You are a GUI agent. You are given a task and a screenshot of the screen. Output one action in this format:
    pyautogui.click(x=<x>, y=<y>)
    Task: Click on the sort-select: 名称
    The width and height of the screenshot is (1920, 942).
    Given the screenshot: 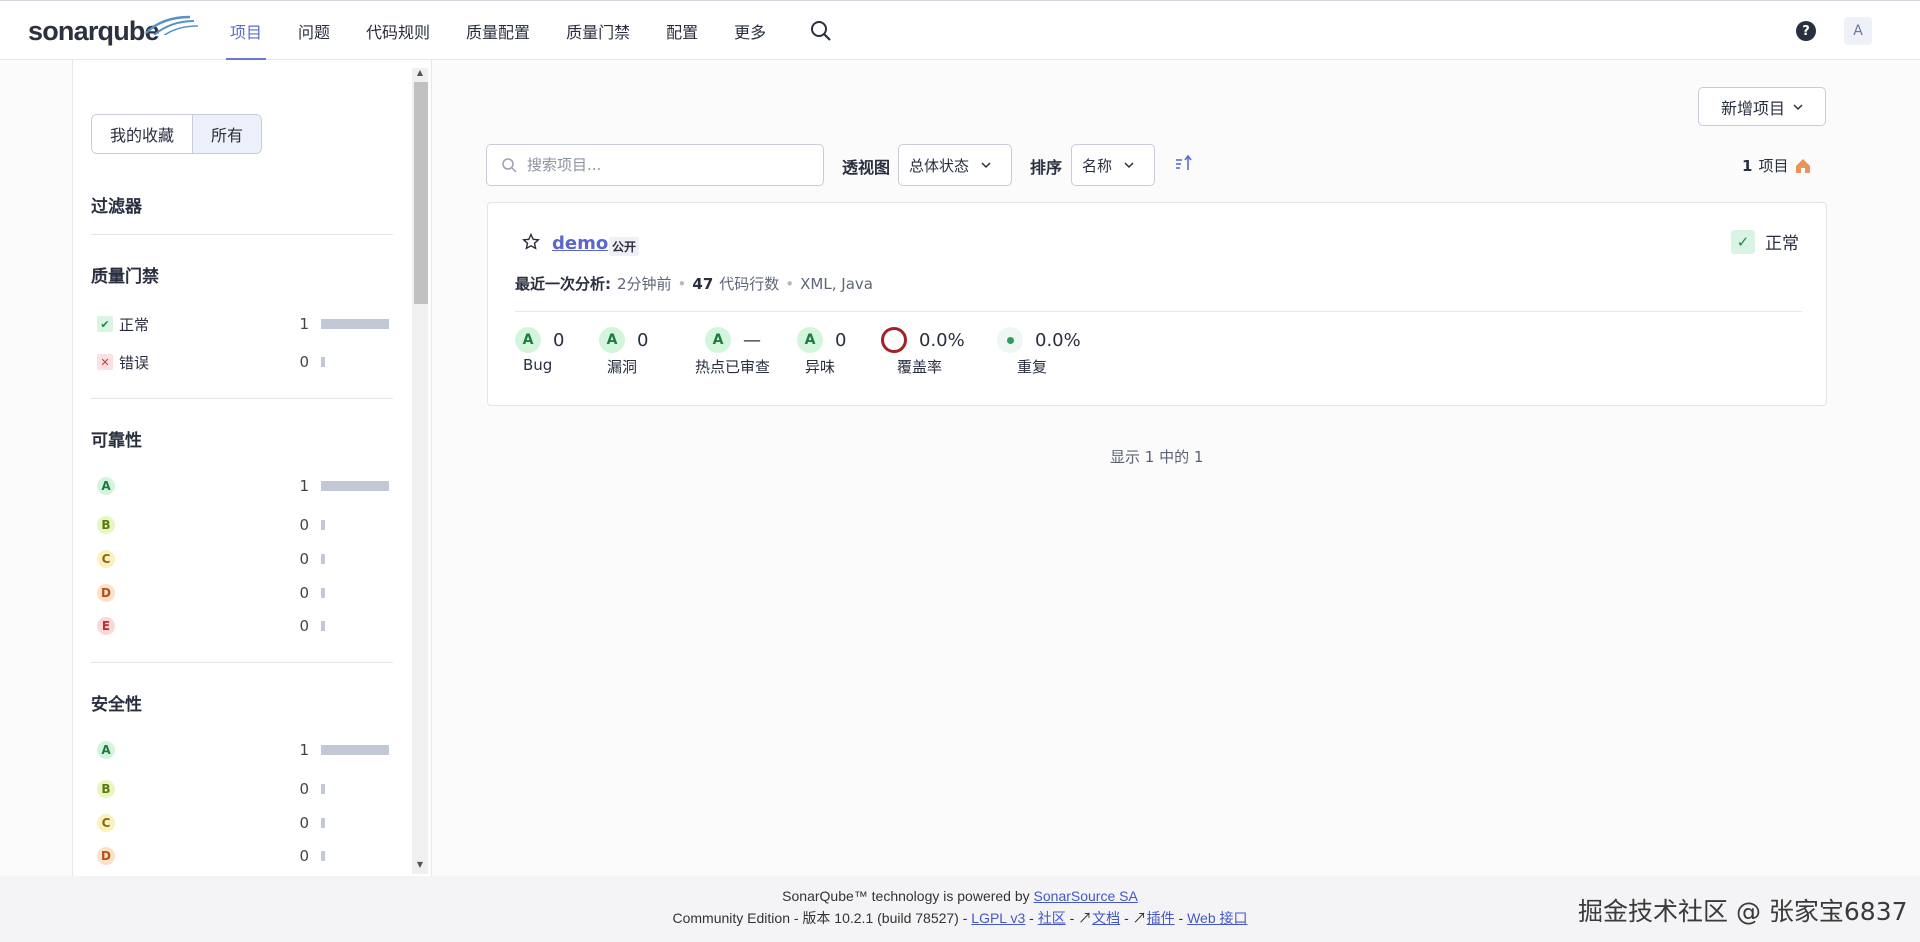 What is the action you would take?
    pyautogui.click(x=1113, y=165)
    